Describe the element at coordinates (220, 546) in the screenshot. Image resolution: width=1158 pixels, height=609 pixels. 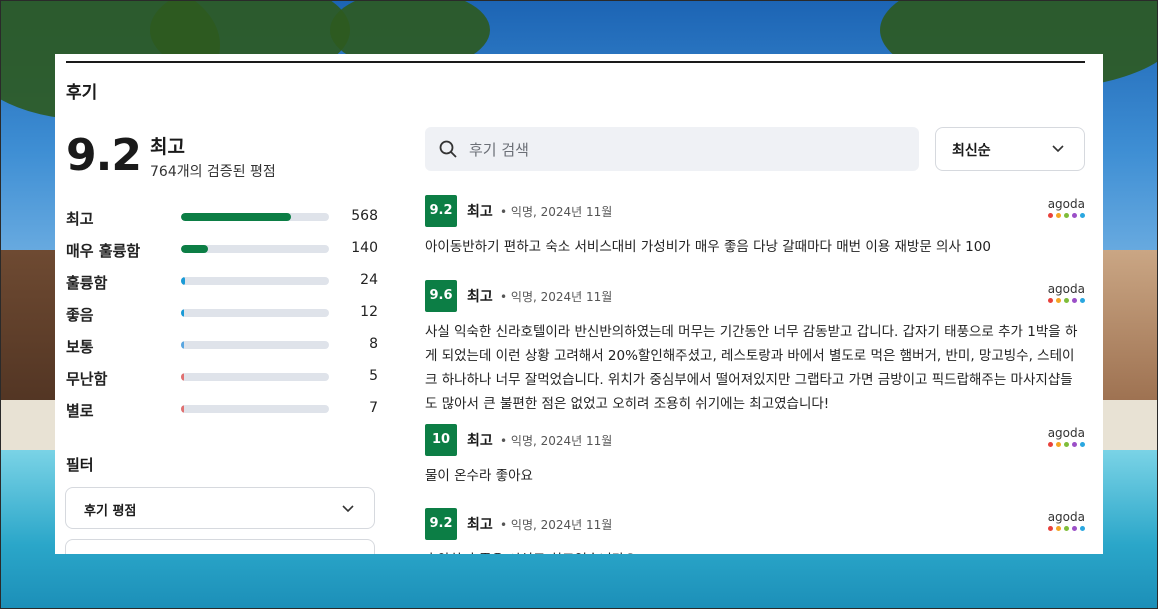
I see `filter-select-secondary` at that location.